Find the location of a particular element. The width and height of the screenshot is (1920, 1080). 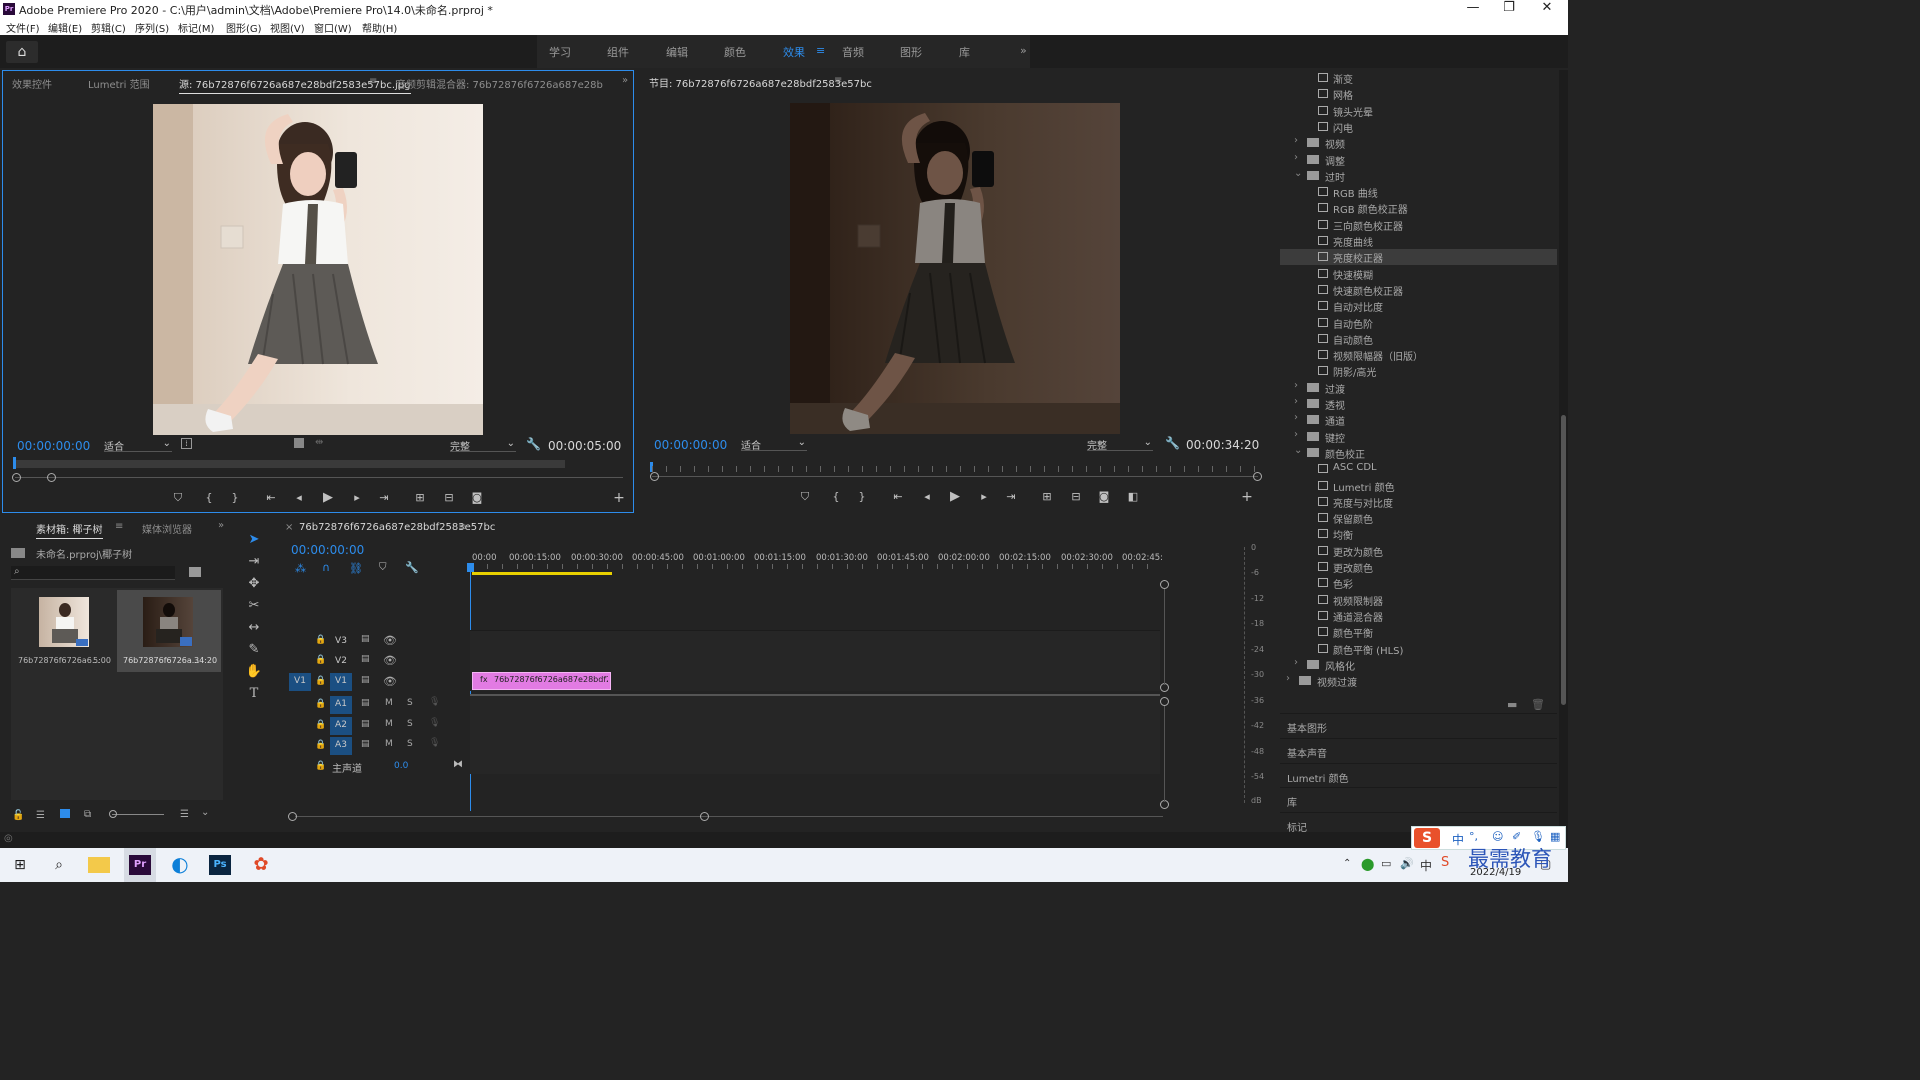

effects-item: ASC CDL is located at coordinates (1418, 469).